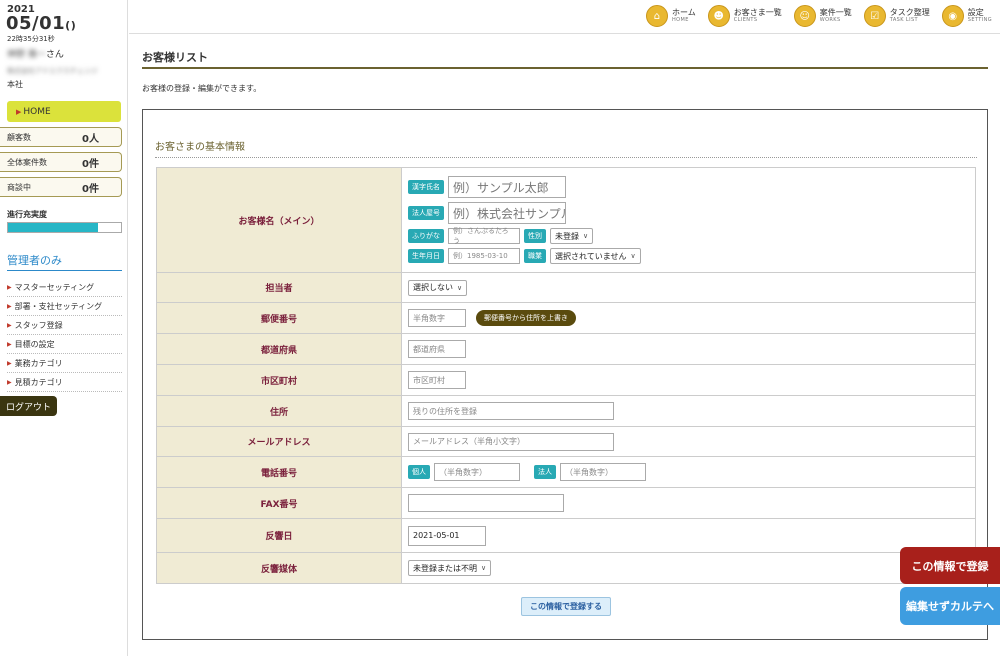  Describe the element at coordinates (507, 213) in the screenshot. I see `corp-name-input: 例）株式会社サンプル` at that location.